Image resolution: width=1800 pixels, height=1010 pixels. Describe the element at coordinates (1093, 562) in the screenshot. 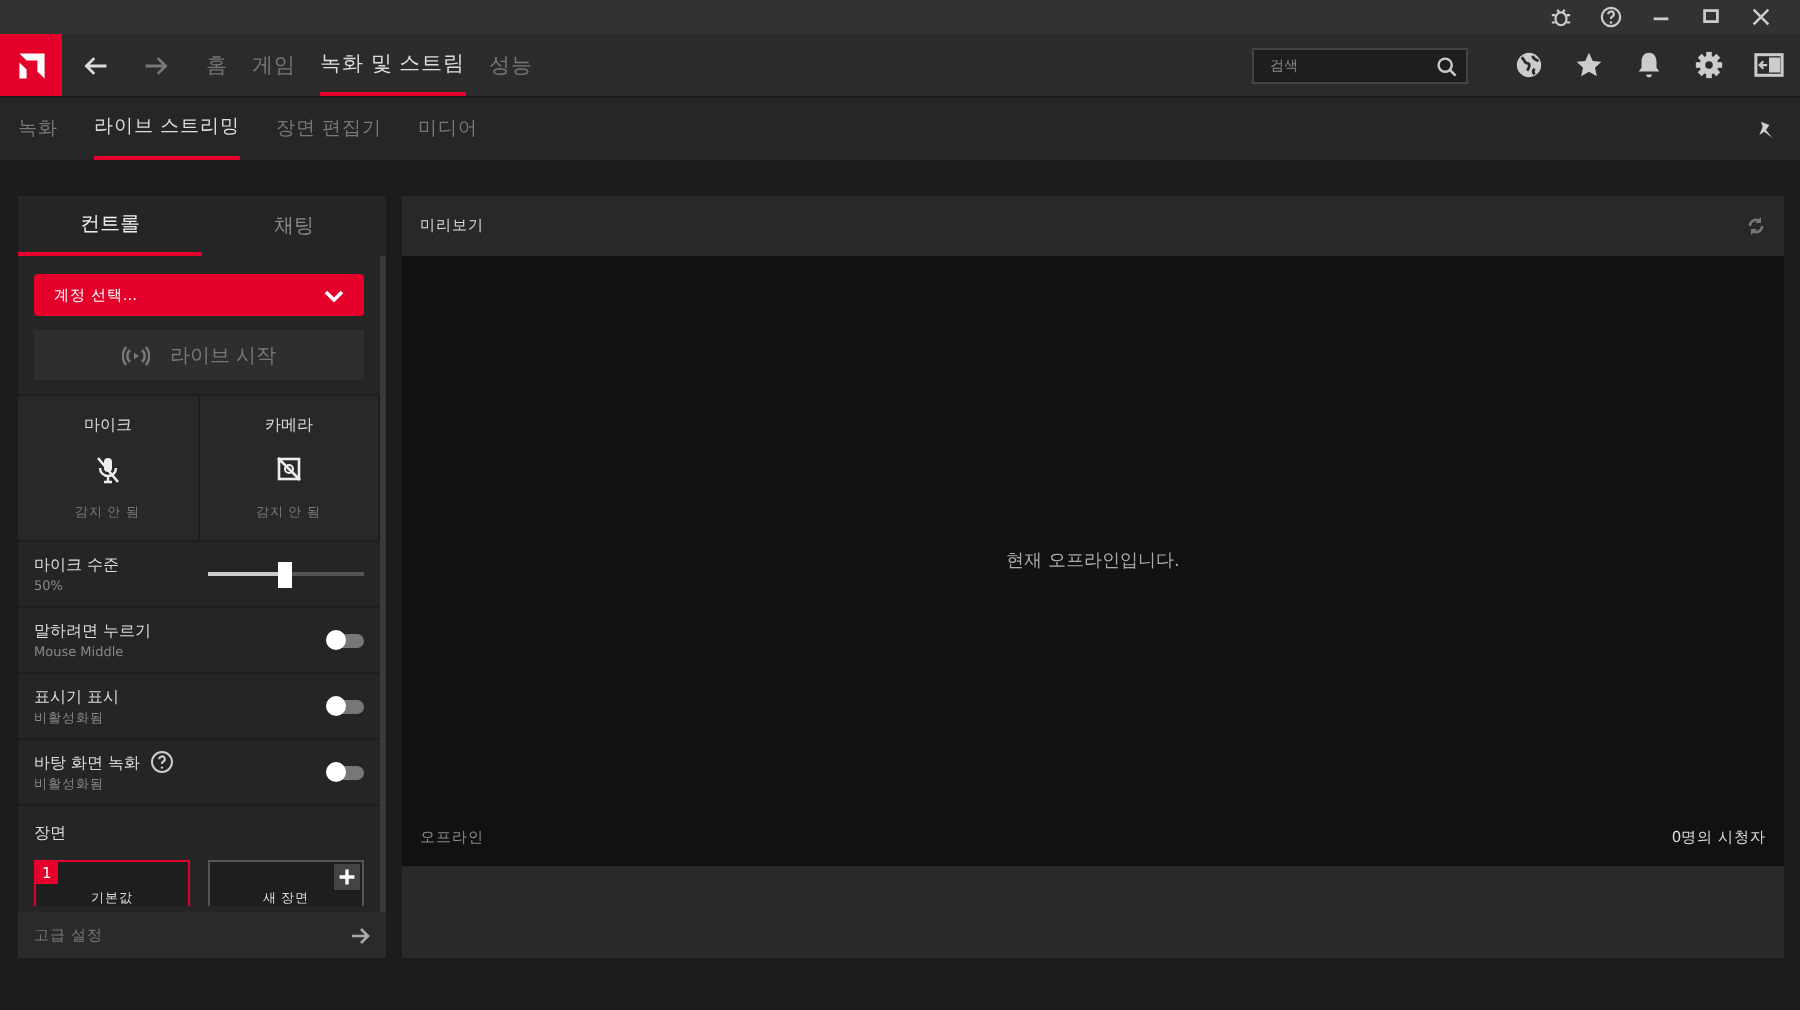

I see `offline-message: 현재 오프라인입니다.` at that location.